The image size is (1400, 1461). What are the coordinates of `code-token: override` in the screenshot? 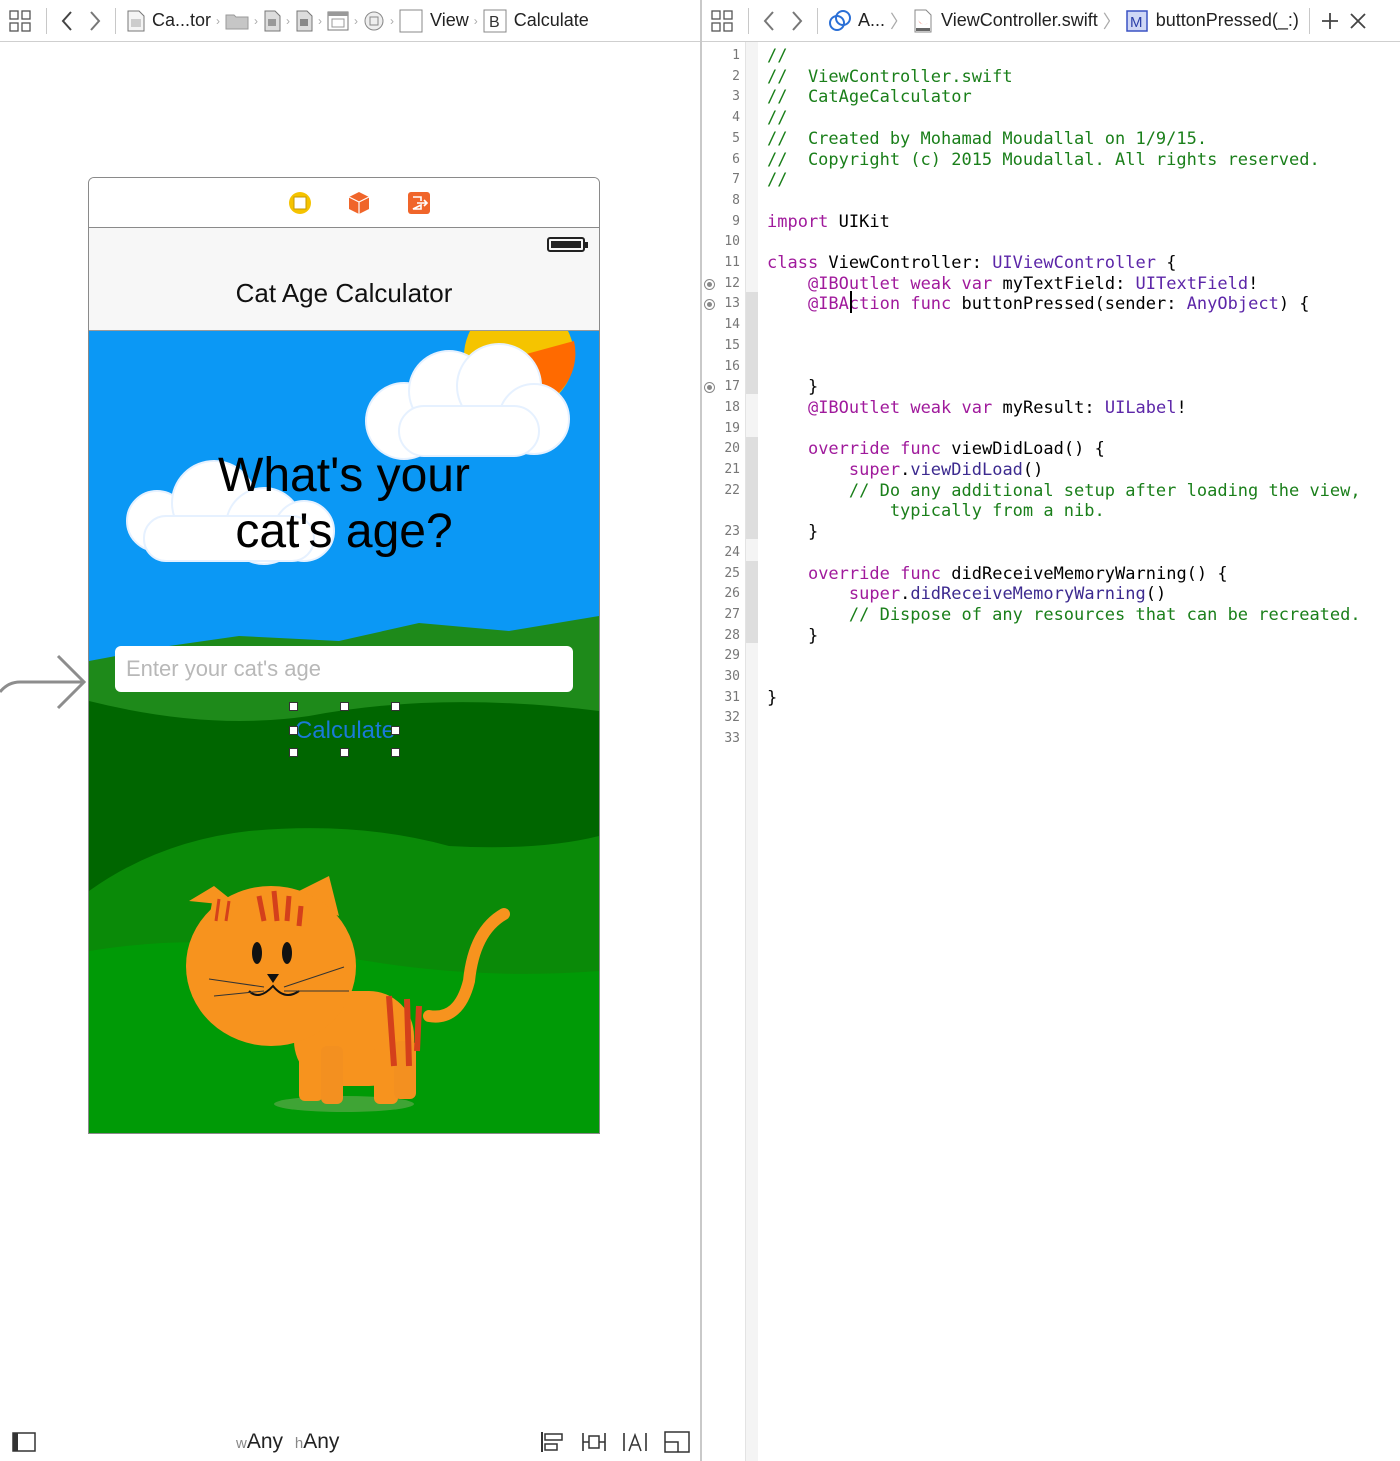 It's located at (848, 573).